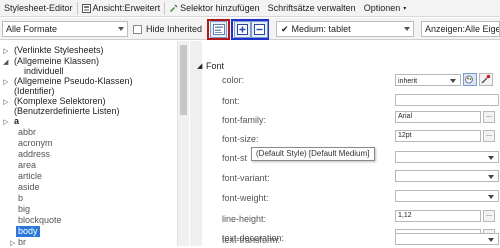 This screenshot has height=248, width=500. Describe the element at coordinates (240, 139) in the screenshot. I see `prop-font-size-label: font-size:` at that location.